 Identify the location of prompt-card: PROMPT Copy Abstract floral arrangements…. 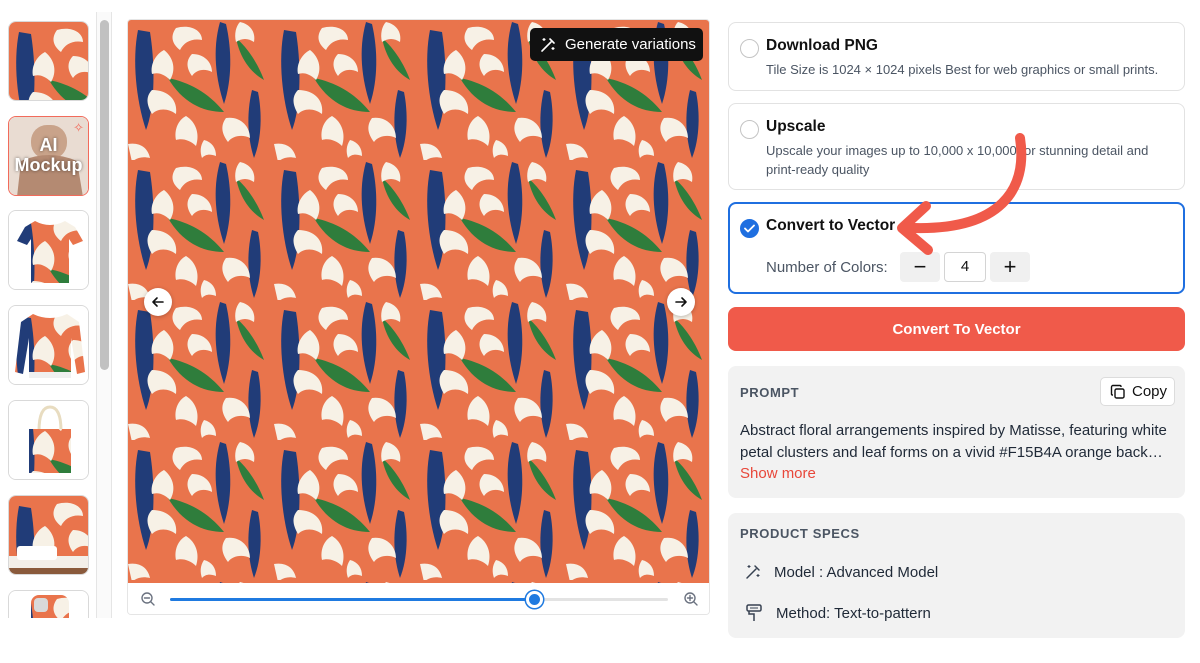
(956, 432).